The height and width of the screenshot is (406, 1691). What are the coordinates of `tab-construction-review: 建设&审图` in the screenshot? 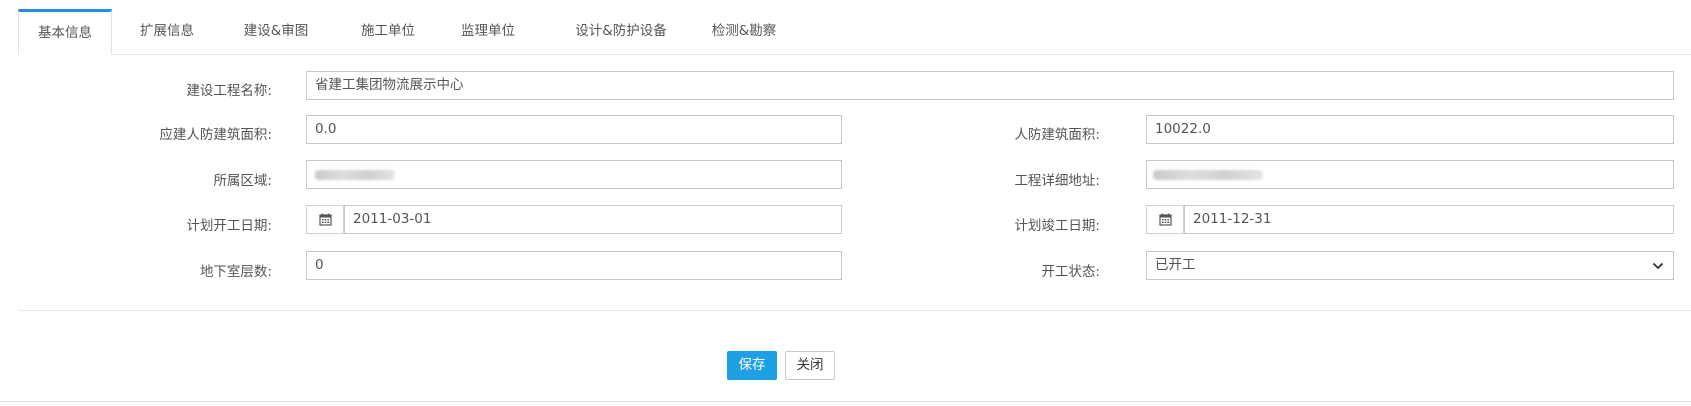 It's located at (276, 31).